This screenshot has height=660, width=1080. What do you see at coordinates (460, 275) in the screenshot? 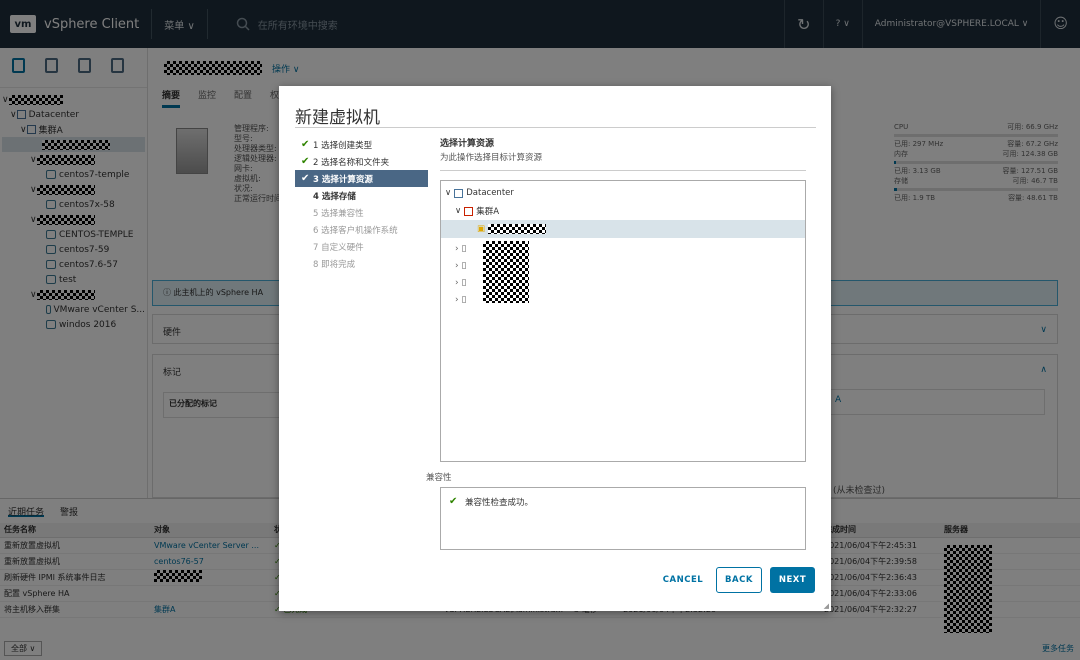
I see `collapsed-hosts: › ▯ › ▯ › ▯ › ▯` at bounding box center [460, 275].